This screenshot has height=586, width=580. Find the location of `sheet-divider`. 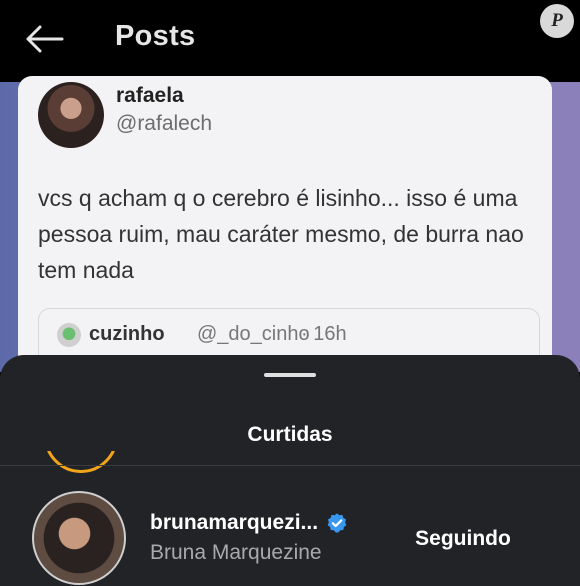

sheet-divider is located at coordinates (290, 465).